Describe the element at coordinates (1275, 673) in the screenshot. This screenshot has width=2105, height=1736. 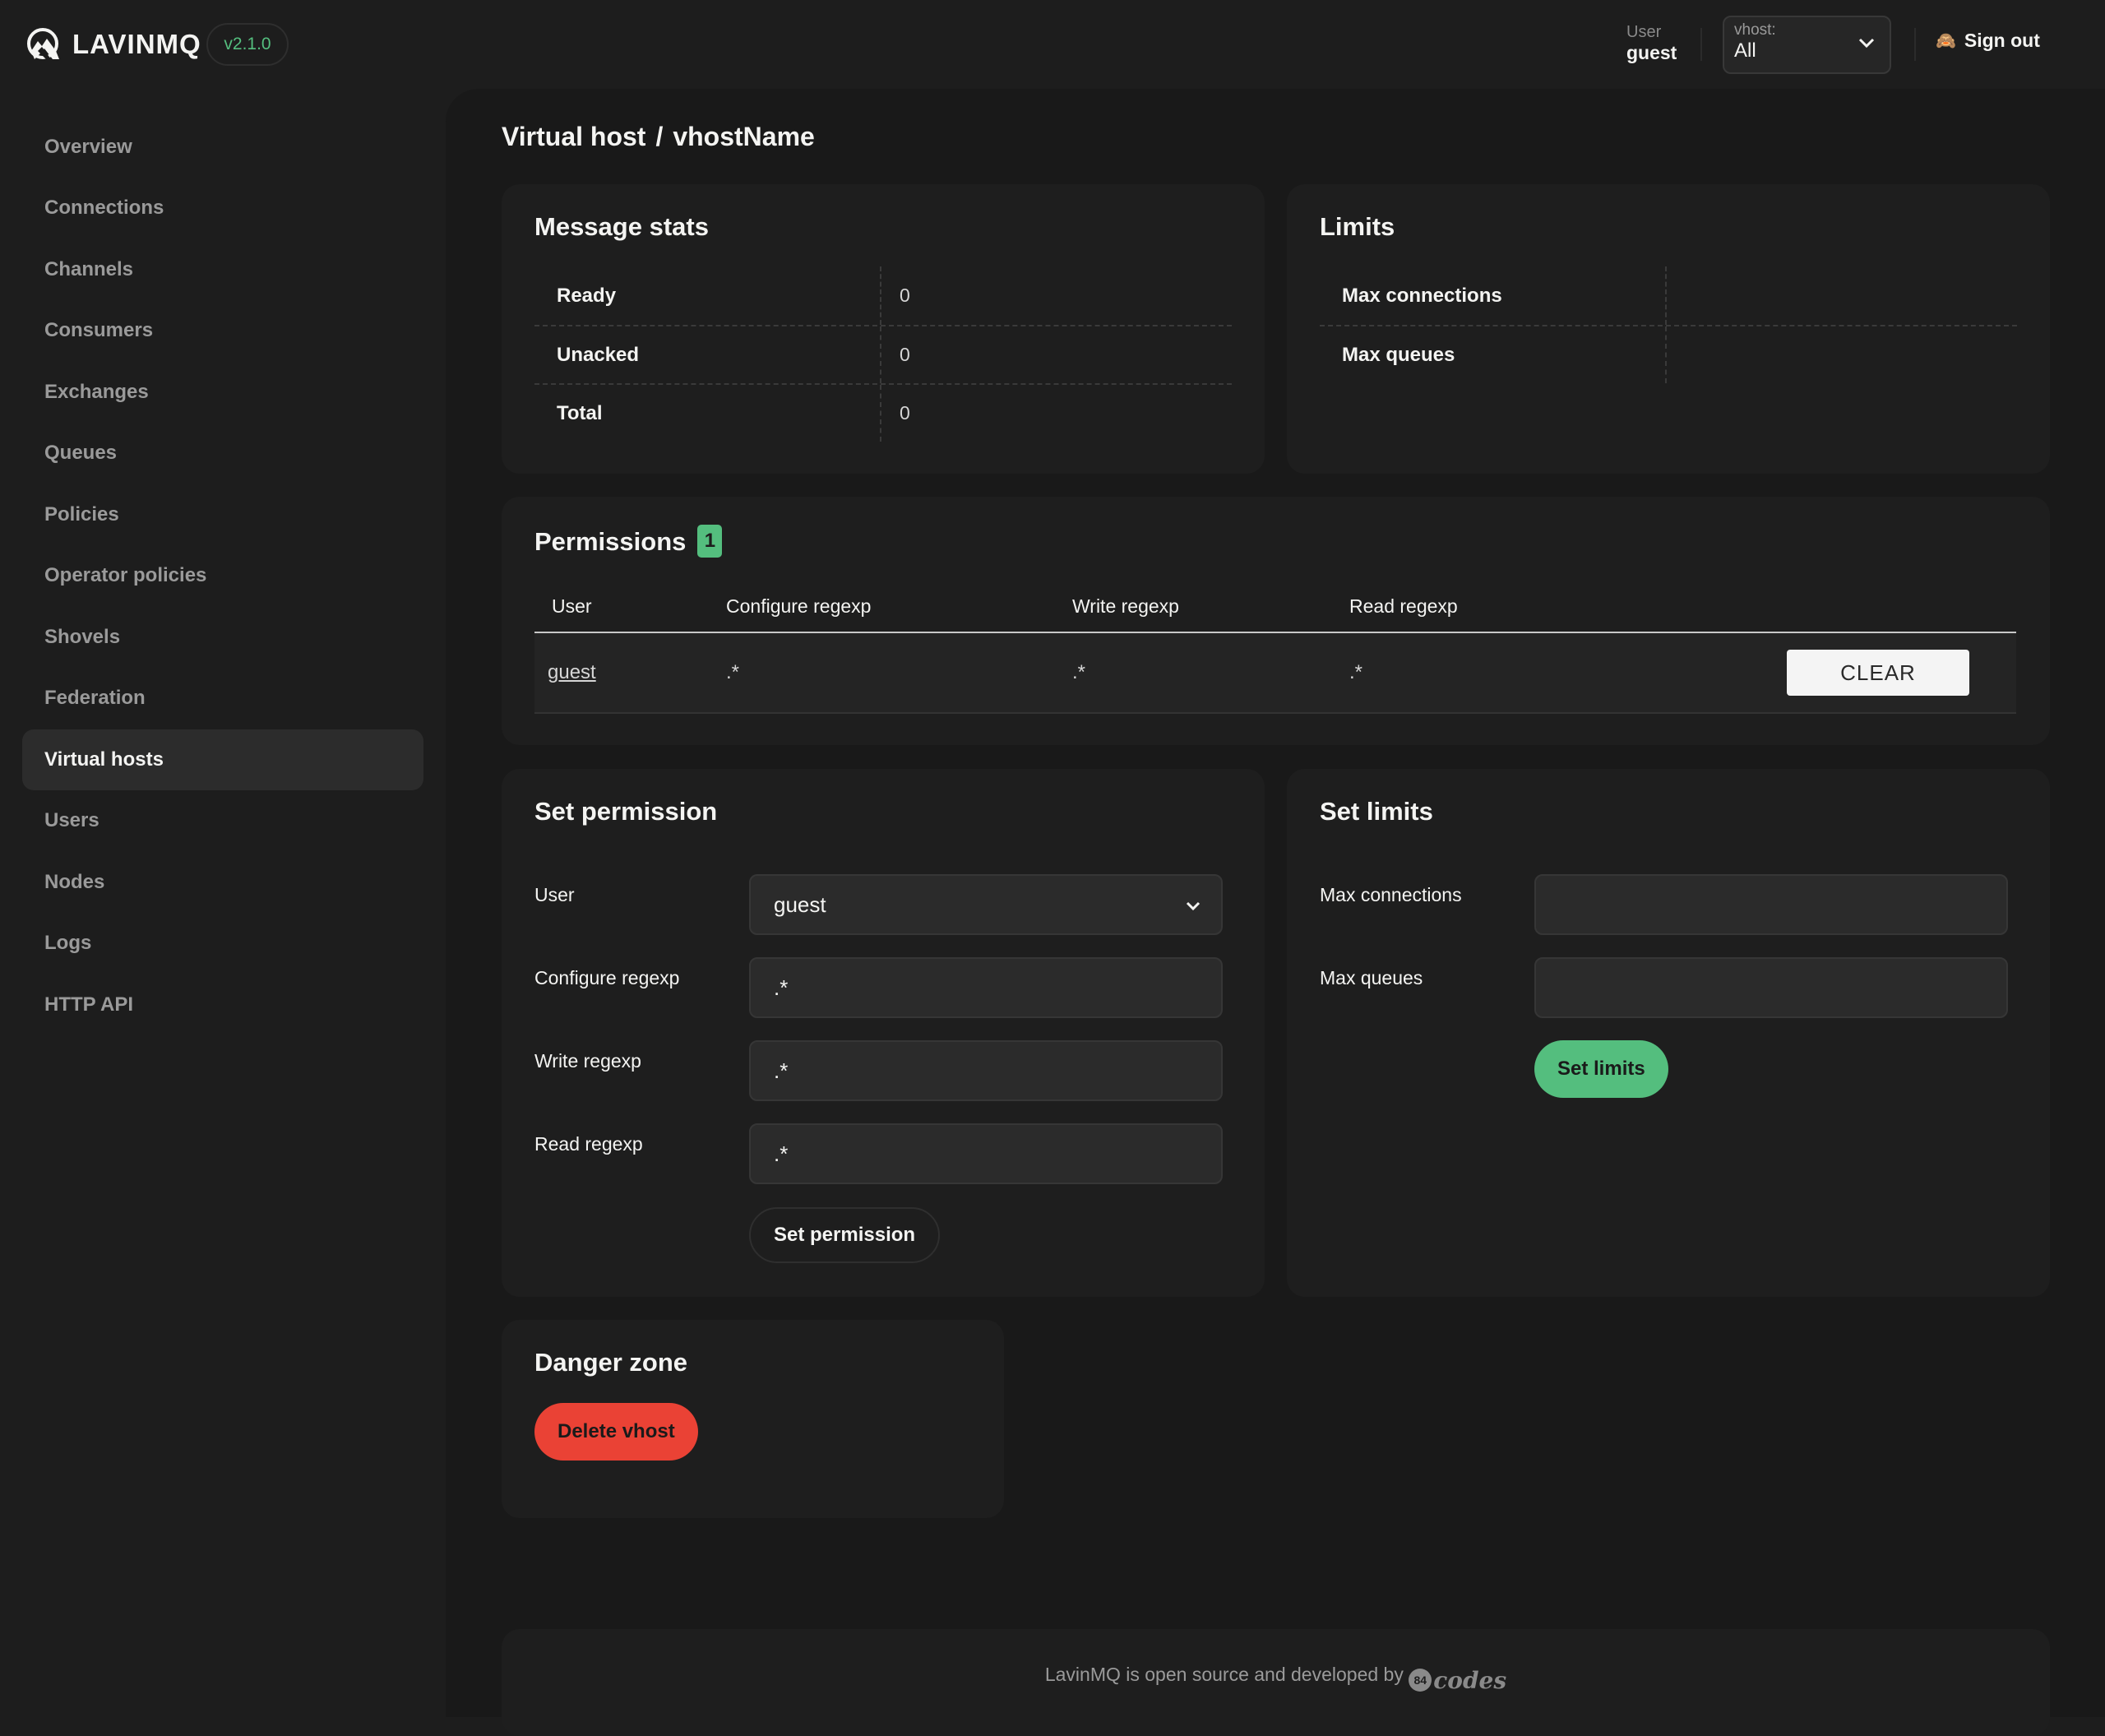
I see `table-row: guest .* .* .* CLEAR` at that location.